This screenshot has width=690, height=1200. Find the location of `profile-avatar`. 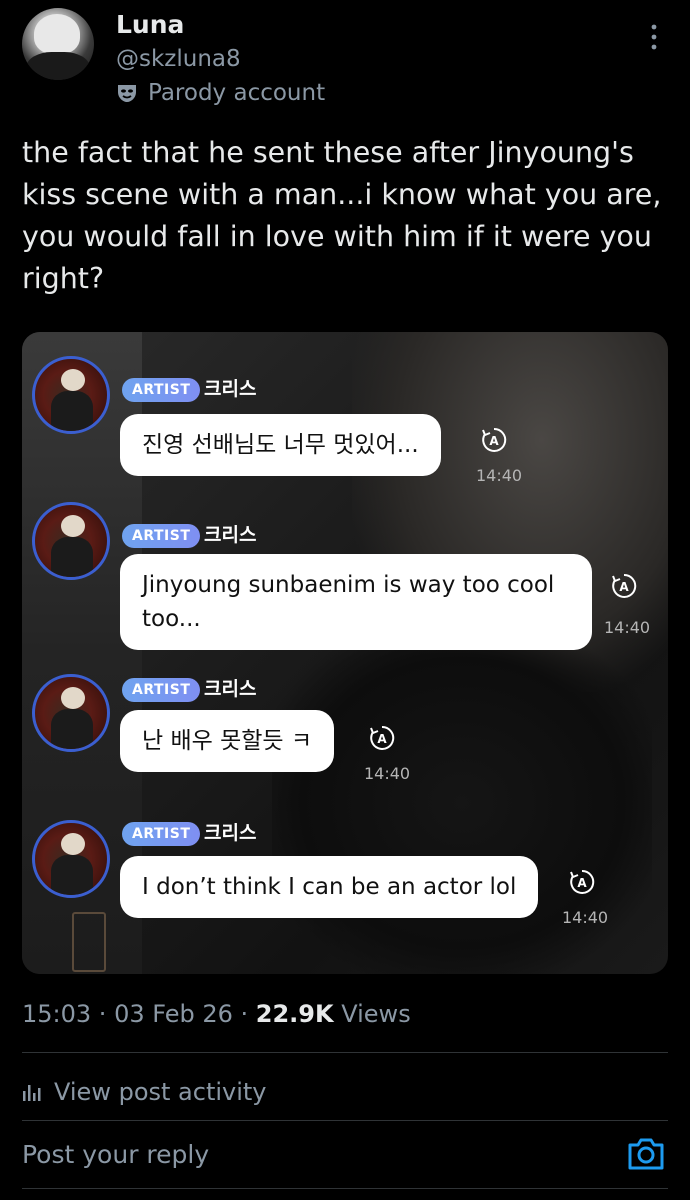

profile-avatar is located at coordinates (58, 44).